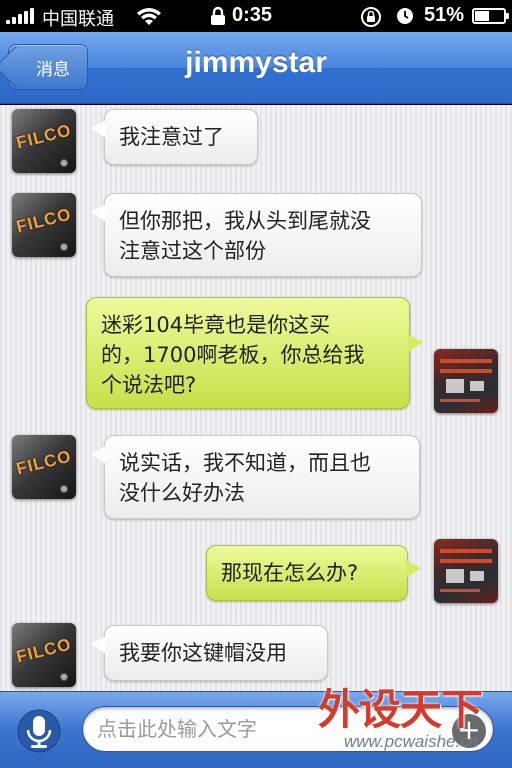  What do you see at coordinates (444, 15) in the screenshot?
I see `battery-percentage: 51%` at bounding box center [444, 15].